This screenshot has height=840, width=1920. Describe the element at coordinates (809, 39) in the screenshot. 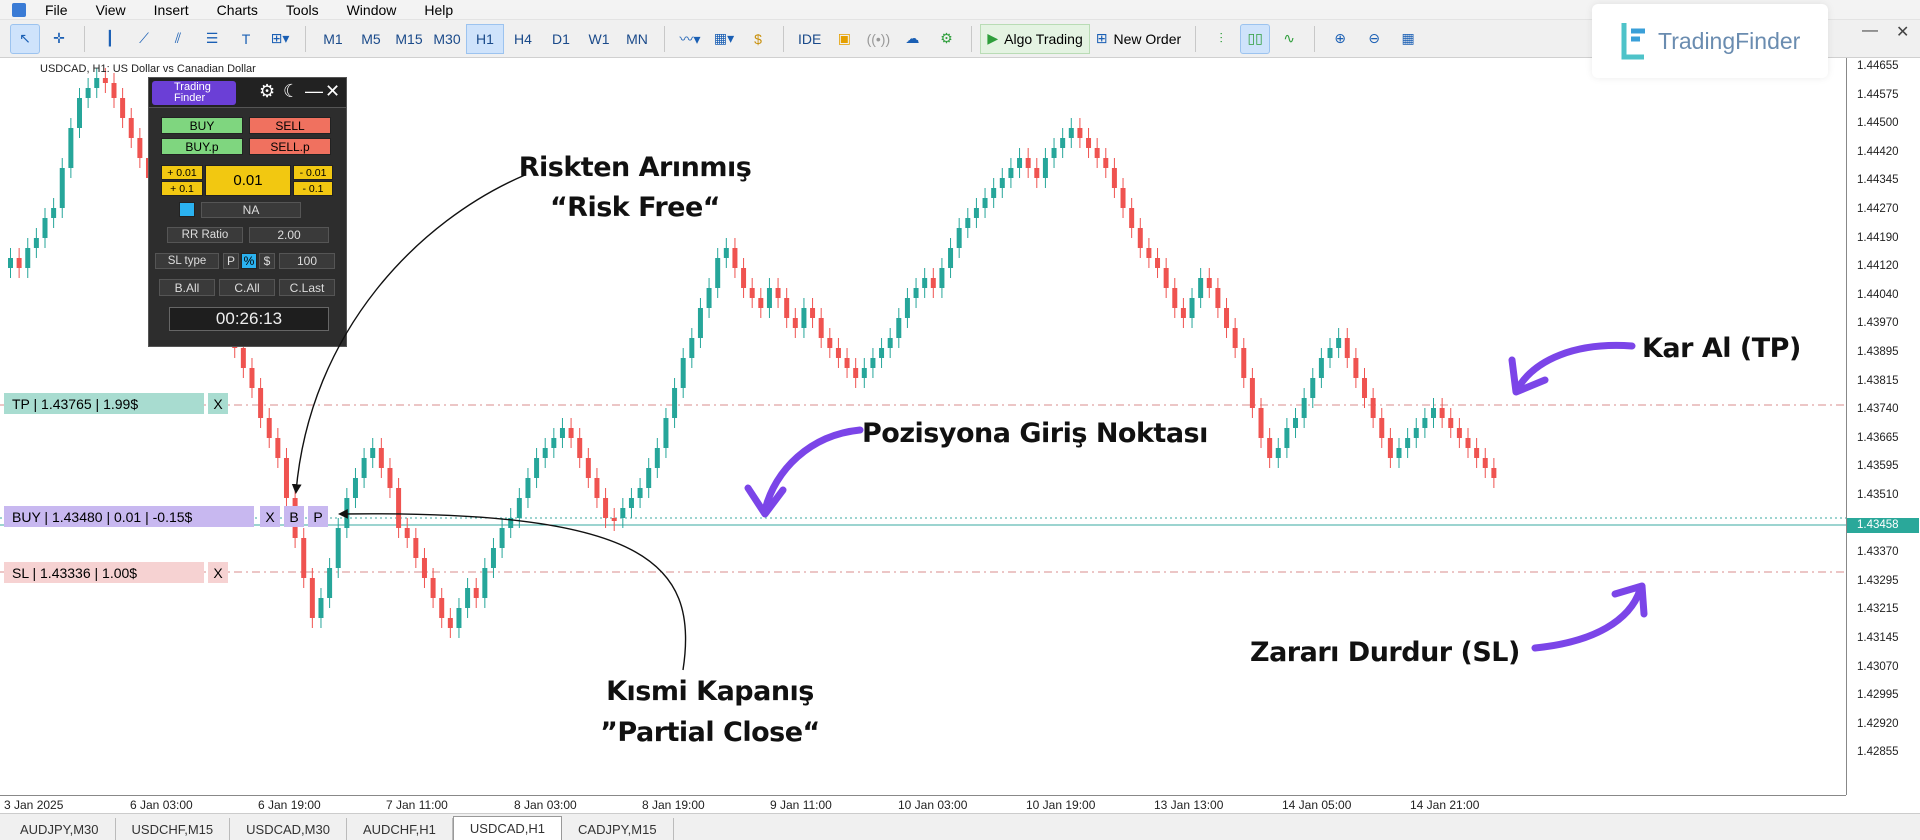

I see `ide-button: IDE` at that location.